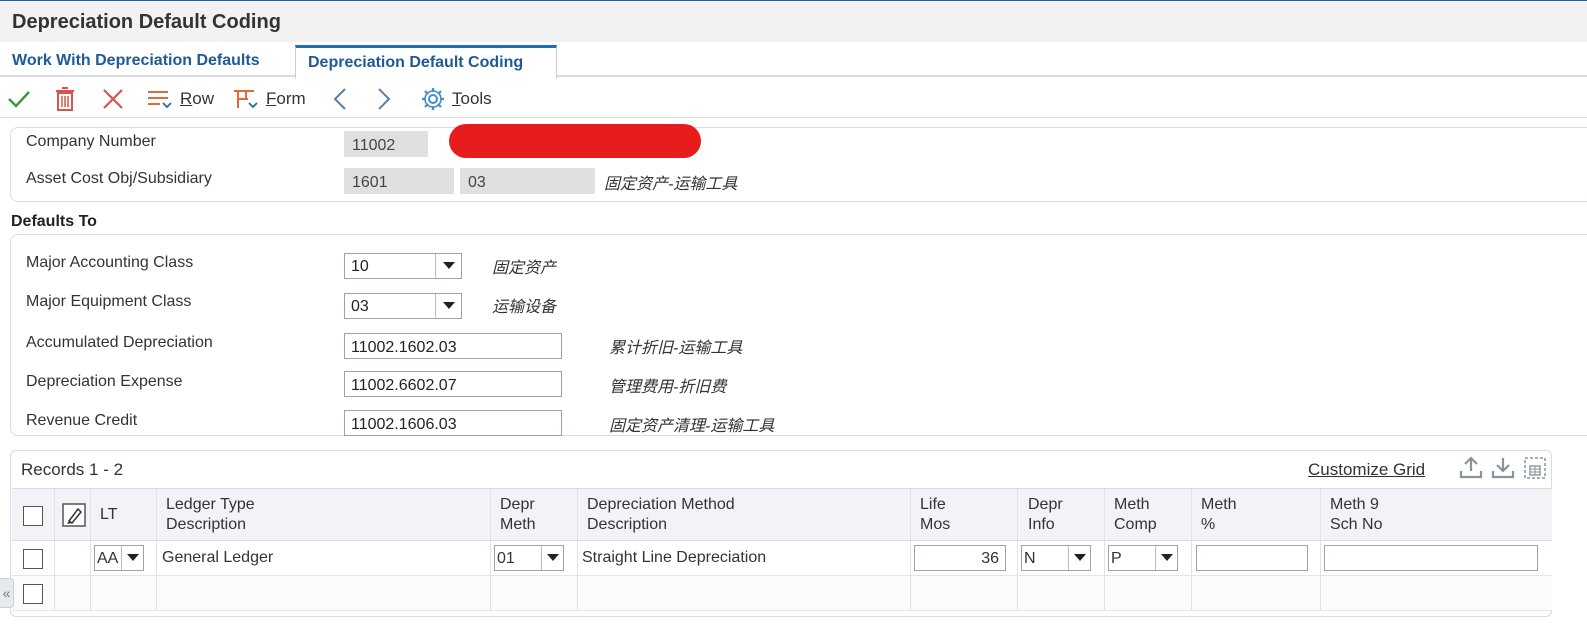  I want to click on accumulated-depreciation-description: 累计折旧-运输工具, so click(676, 348).